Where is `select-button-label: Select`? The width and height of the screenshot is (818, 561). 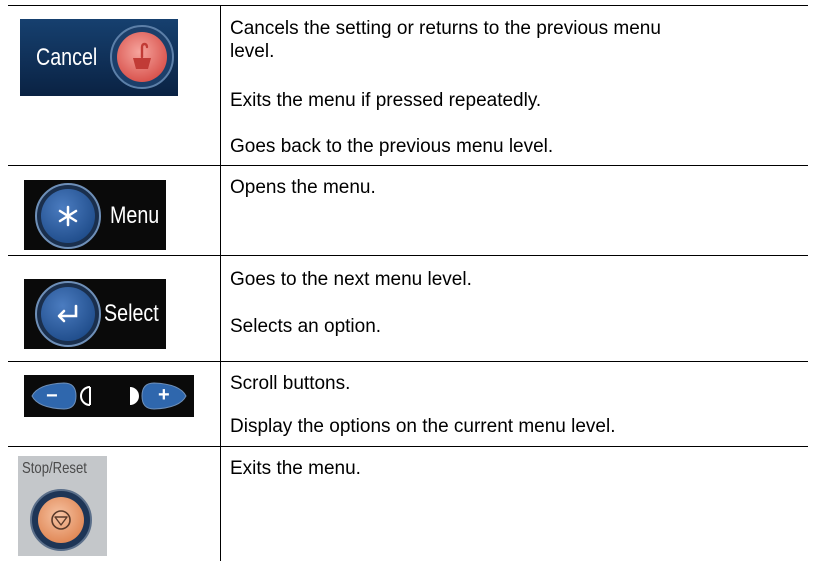 select-button-label: Select is located at coordinates (131, 313).